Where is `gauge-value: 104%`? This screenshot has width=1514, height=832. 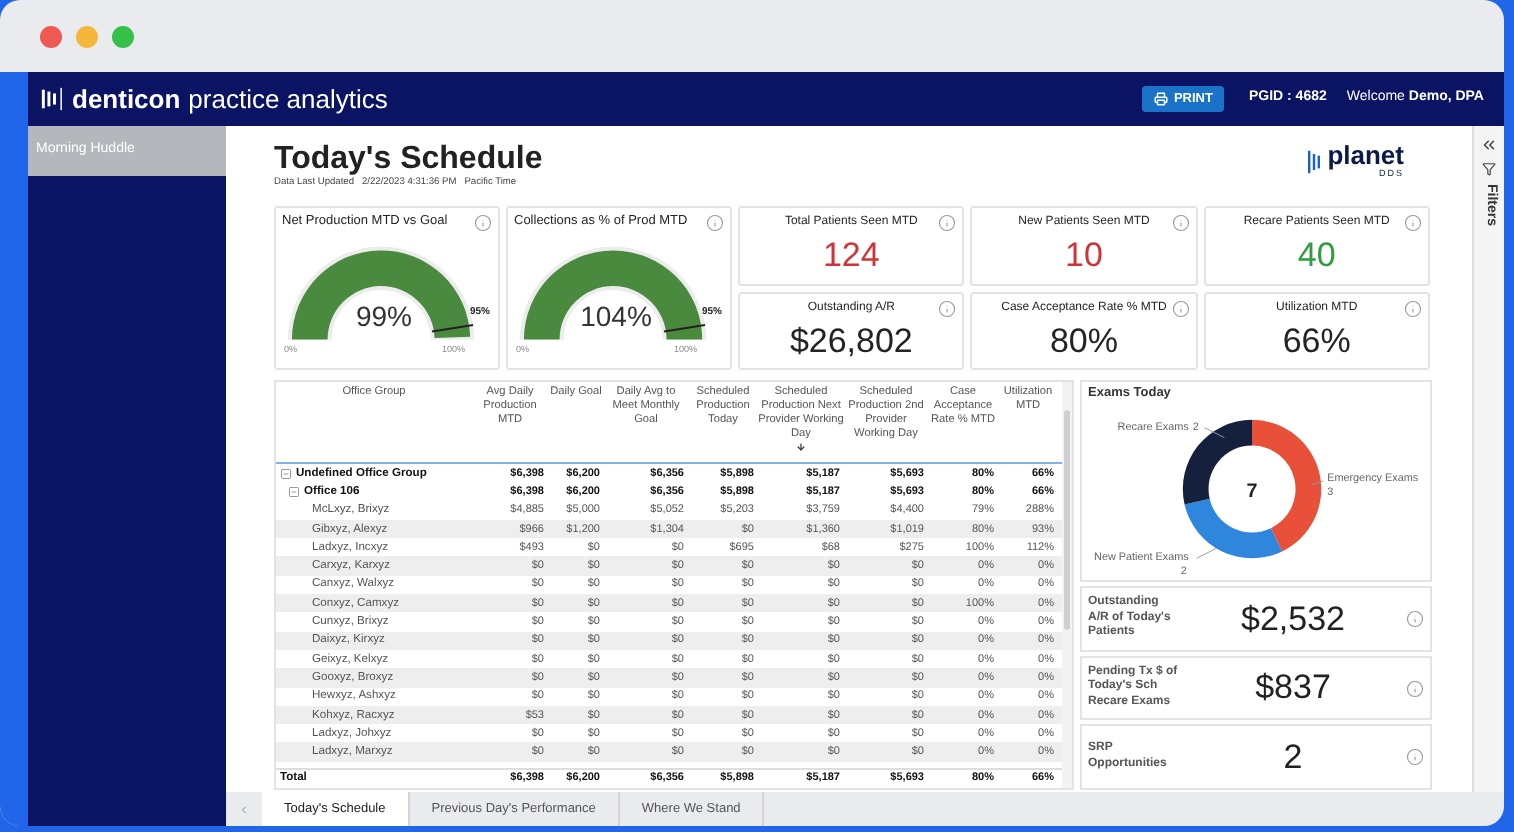 gauge-value: 104% is located at coordinates (616, 316).